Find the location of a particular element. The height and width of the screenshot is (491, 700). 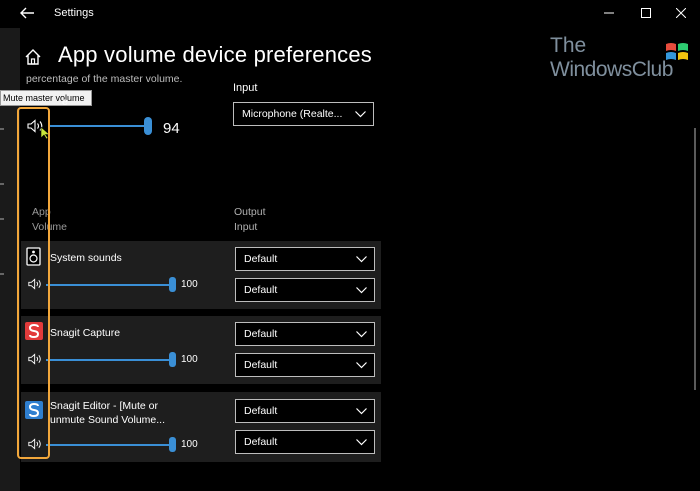

window-title: Settings is located at coordinates (74, 13).